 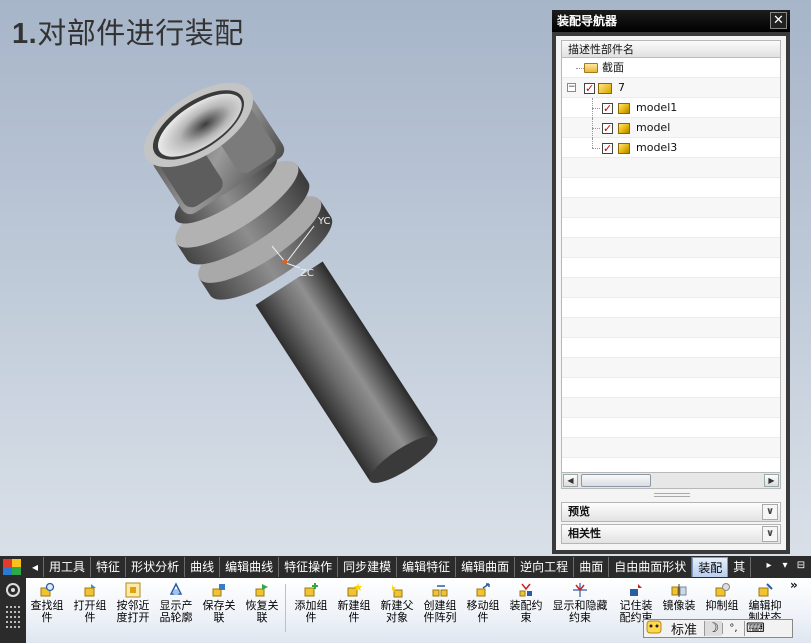 I want to click on column-header: 描述性部件名, so click(x=671, y=49).